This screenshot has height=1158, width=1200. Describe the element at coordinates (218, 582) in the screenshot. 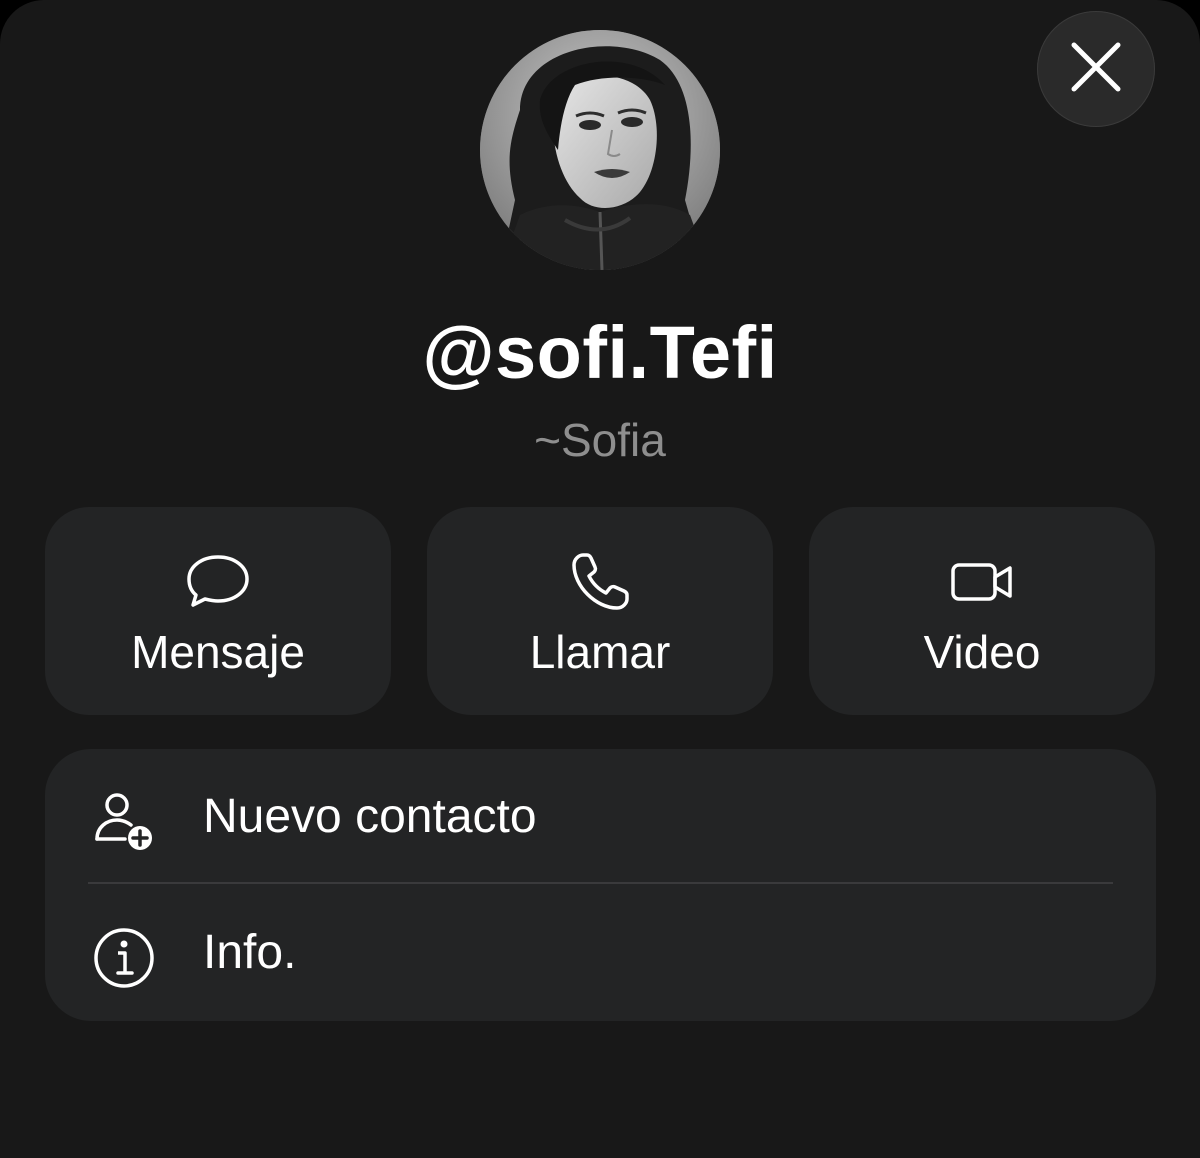

I see `message-bubble-icon` at that location.